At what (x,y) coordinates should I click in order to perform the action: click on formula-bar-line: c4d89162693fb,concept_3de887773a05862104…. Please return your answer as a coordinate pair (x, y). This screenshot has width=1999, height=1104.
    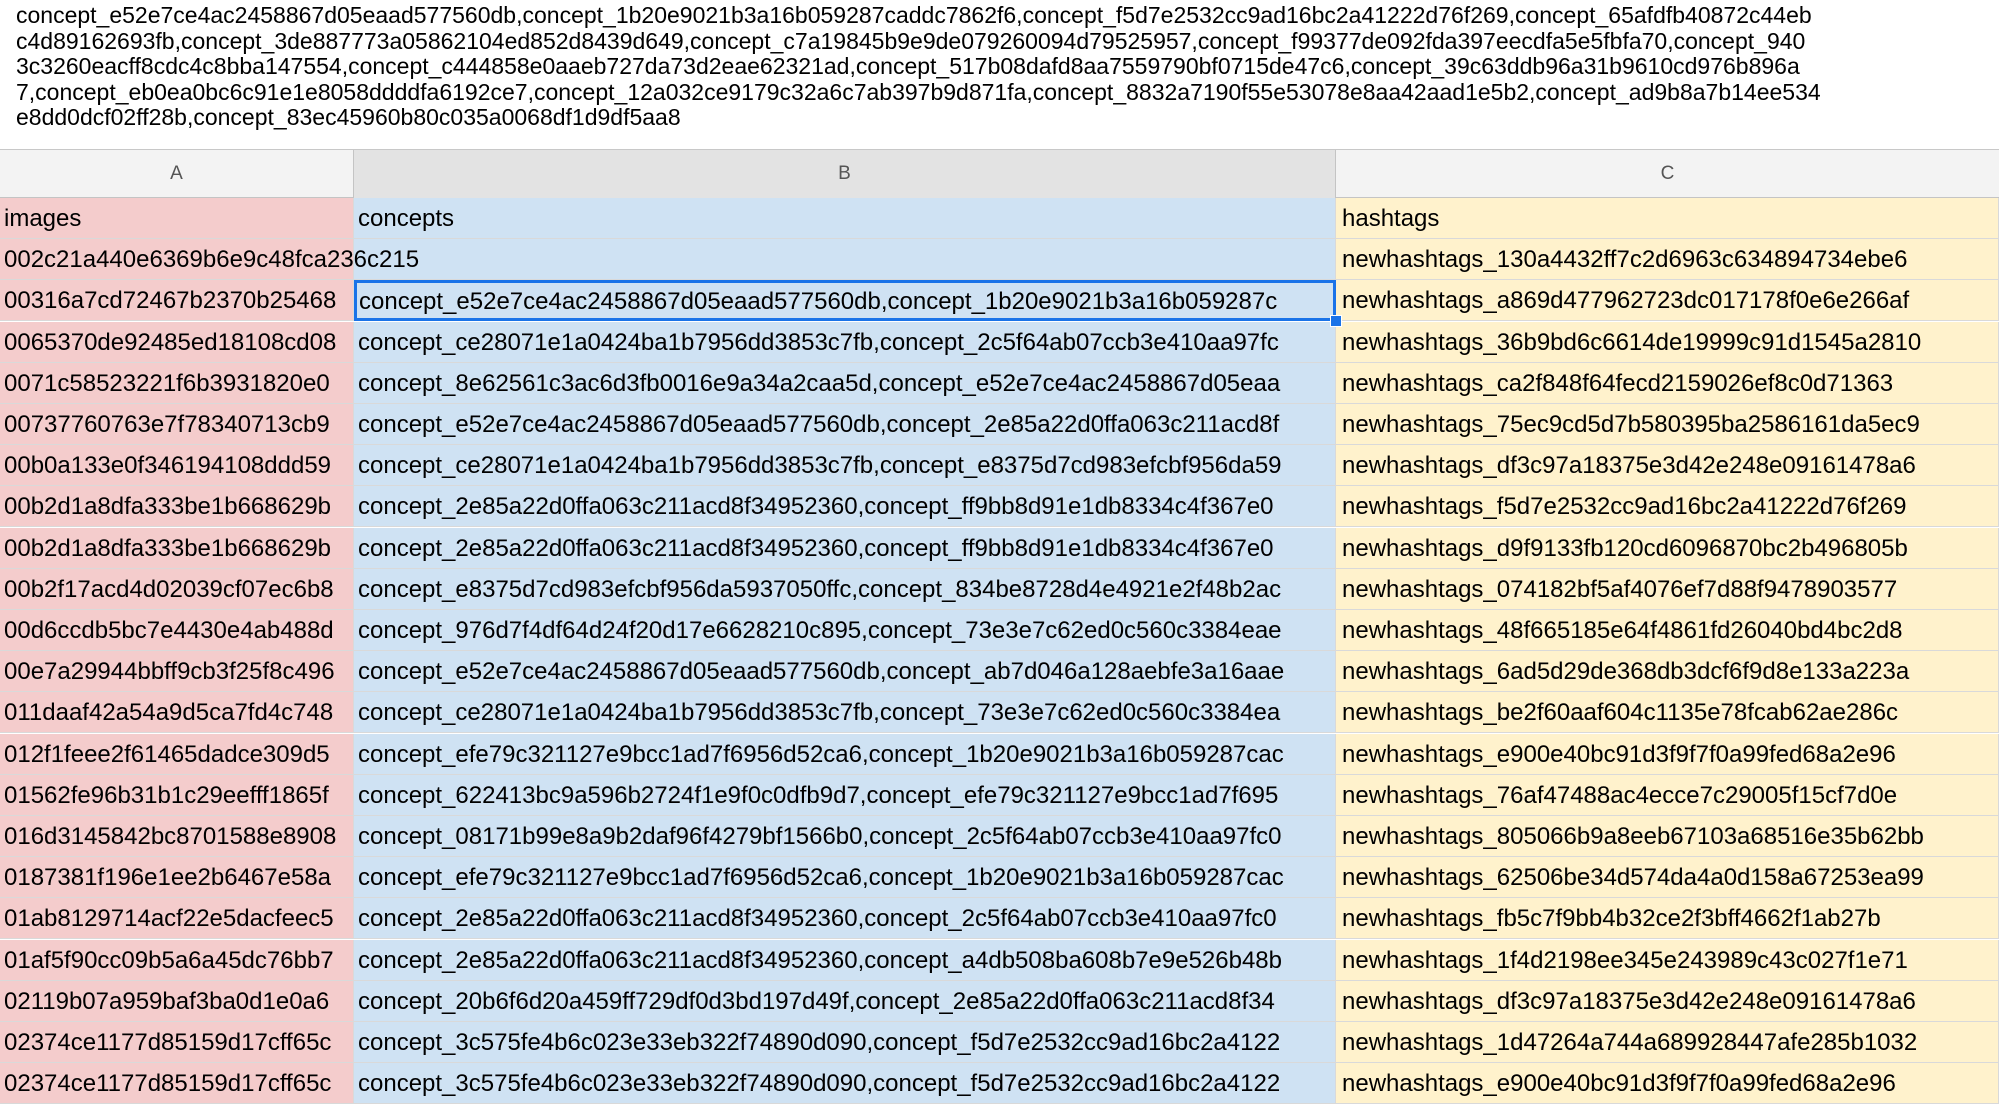
    Looking at the image, I should click on (911, 41).